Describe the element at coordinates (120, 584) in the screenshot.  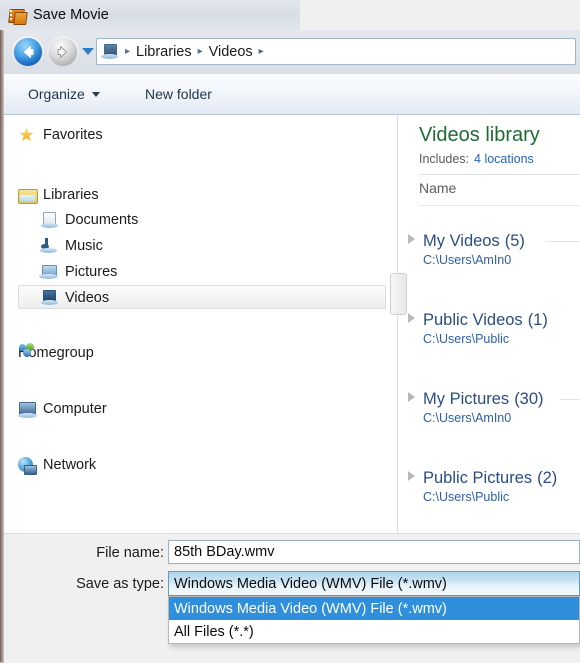
I see `save-as-type-label: Save as type:` at that location.